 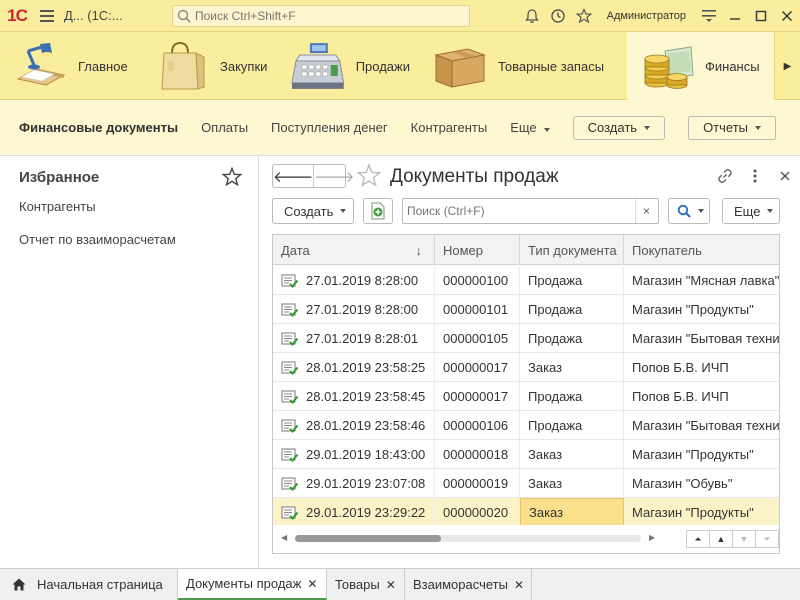 I want to click on cell-number: 000000020, so click(x=477, y=512).